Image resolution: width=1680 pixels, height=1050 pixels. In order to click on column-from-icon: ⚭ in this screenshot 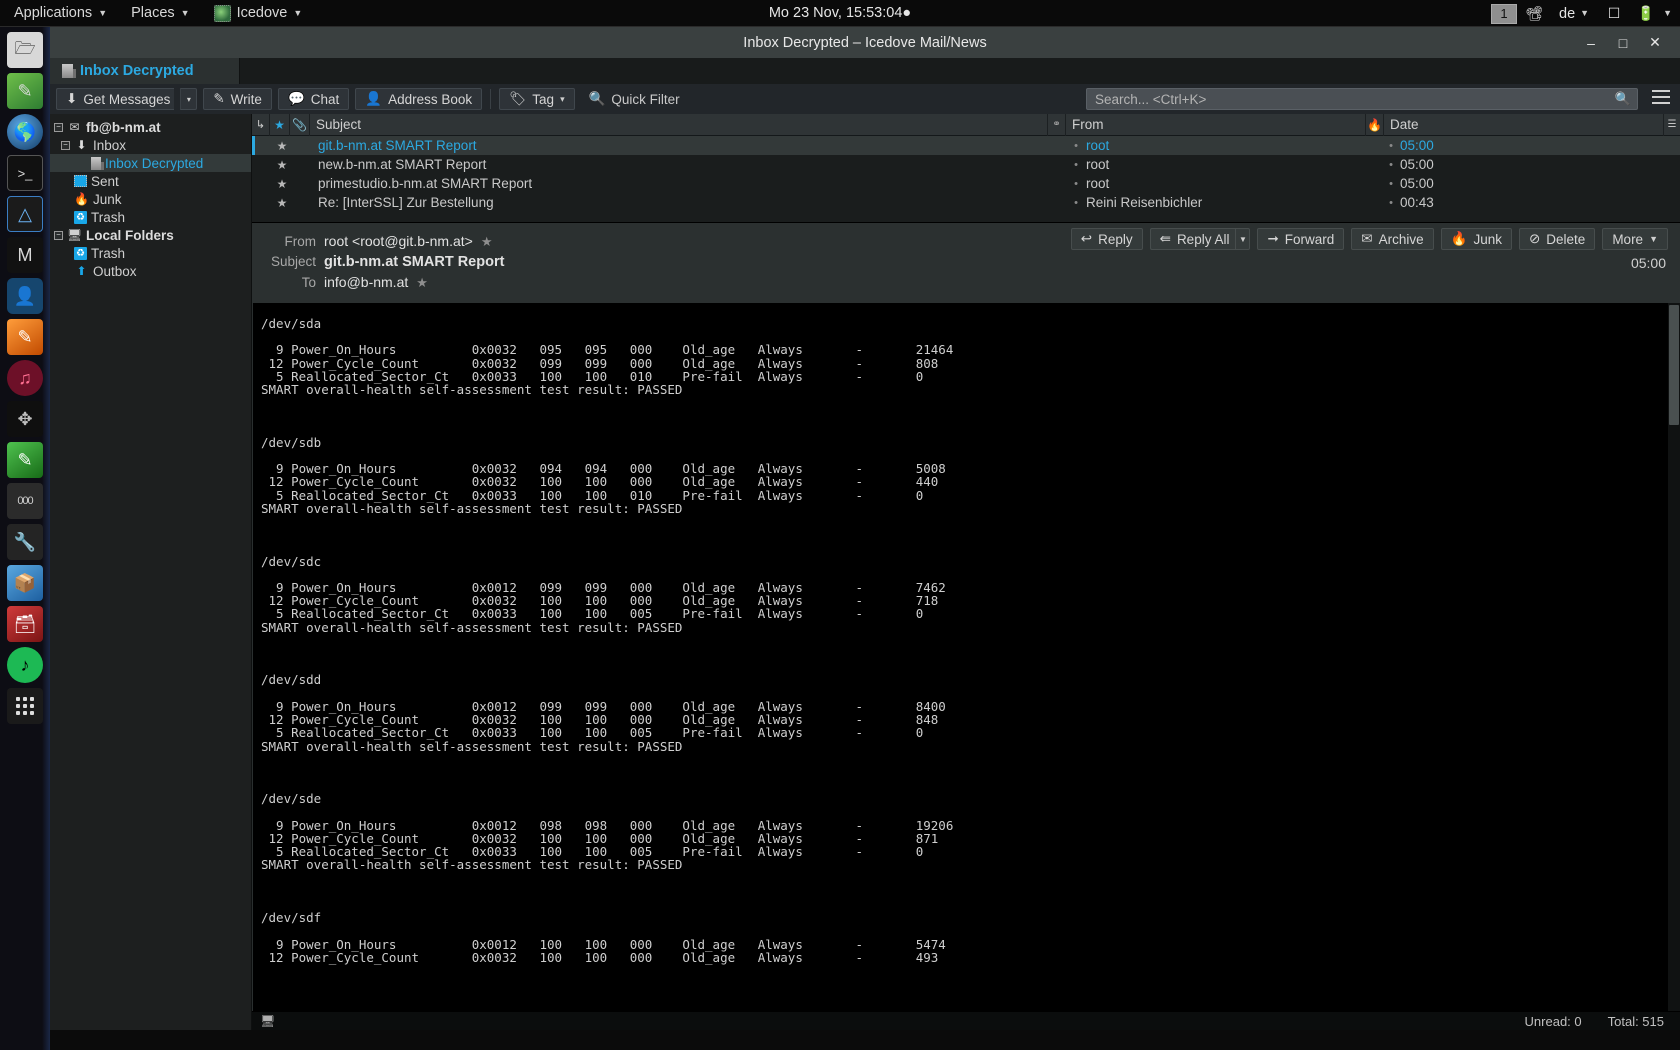, I will do `click(1057, 124)`.